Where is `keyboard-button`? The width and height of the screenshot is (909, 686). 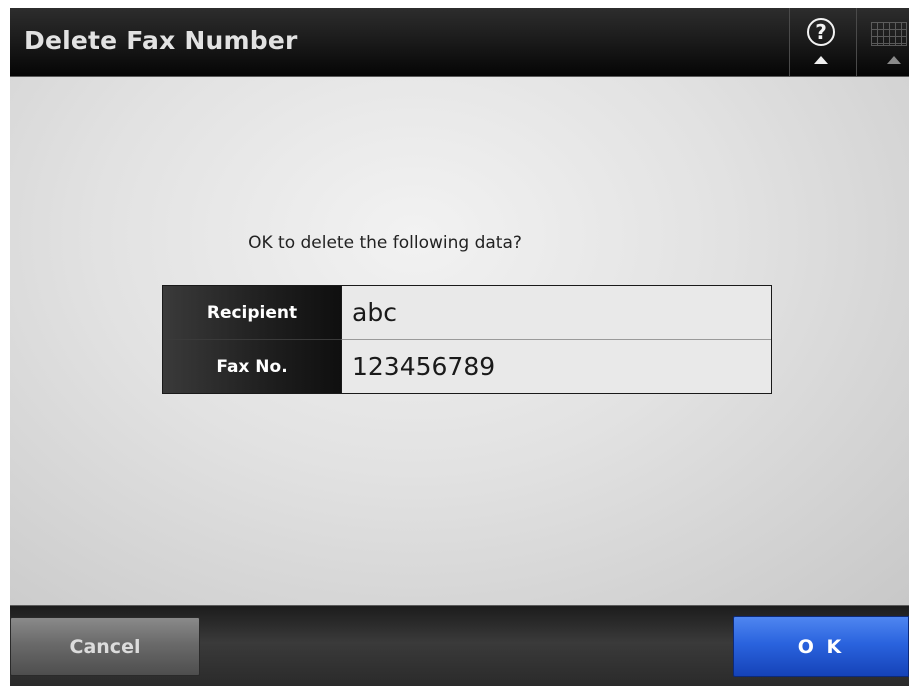 keyboard-button is located at coordinates (882, 42).